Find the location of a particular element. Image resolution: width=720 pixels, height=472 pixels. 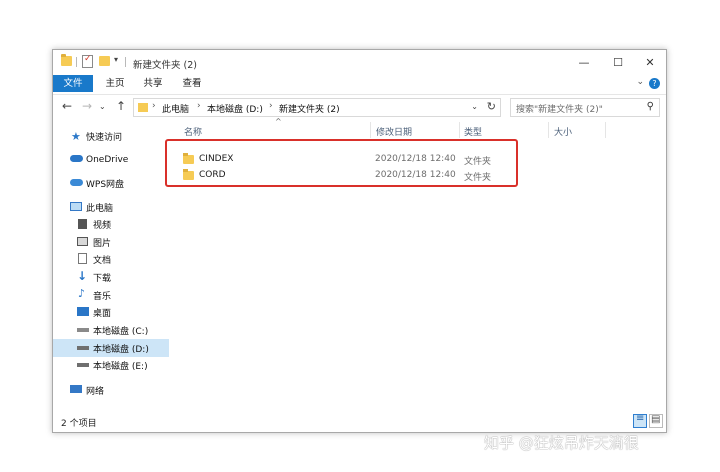

sidebar-item-label: 桌面 is located at coordinates (102, 314).